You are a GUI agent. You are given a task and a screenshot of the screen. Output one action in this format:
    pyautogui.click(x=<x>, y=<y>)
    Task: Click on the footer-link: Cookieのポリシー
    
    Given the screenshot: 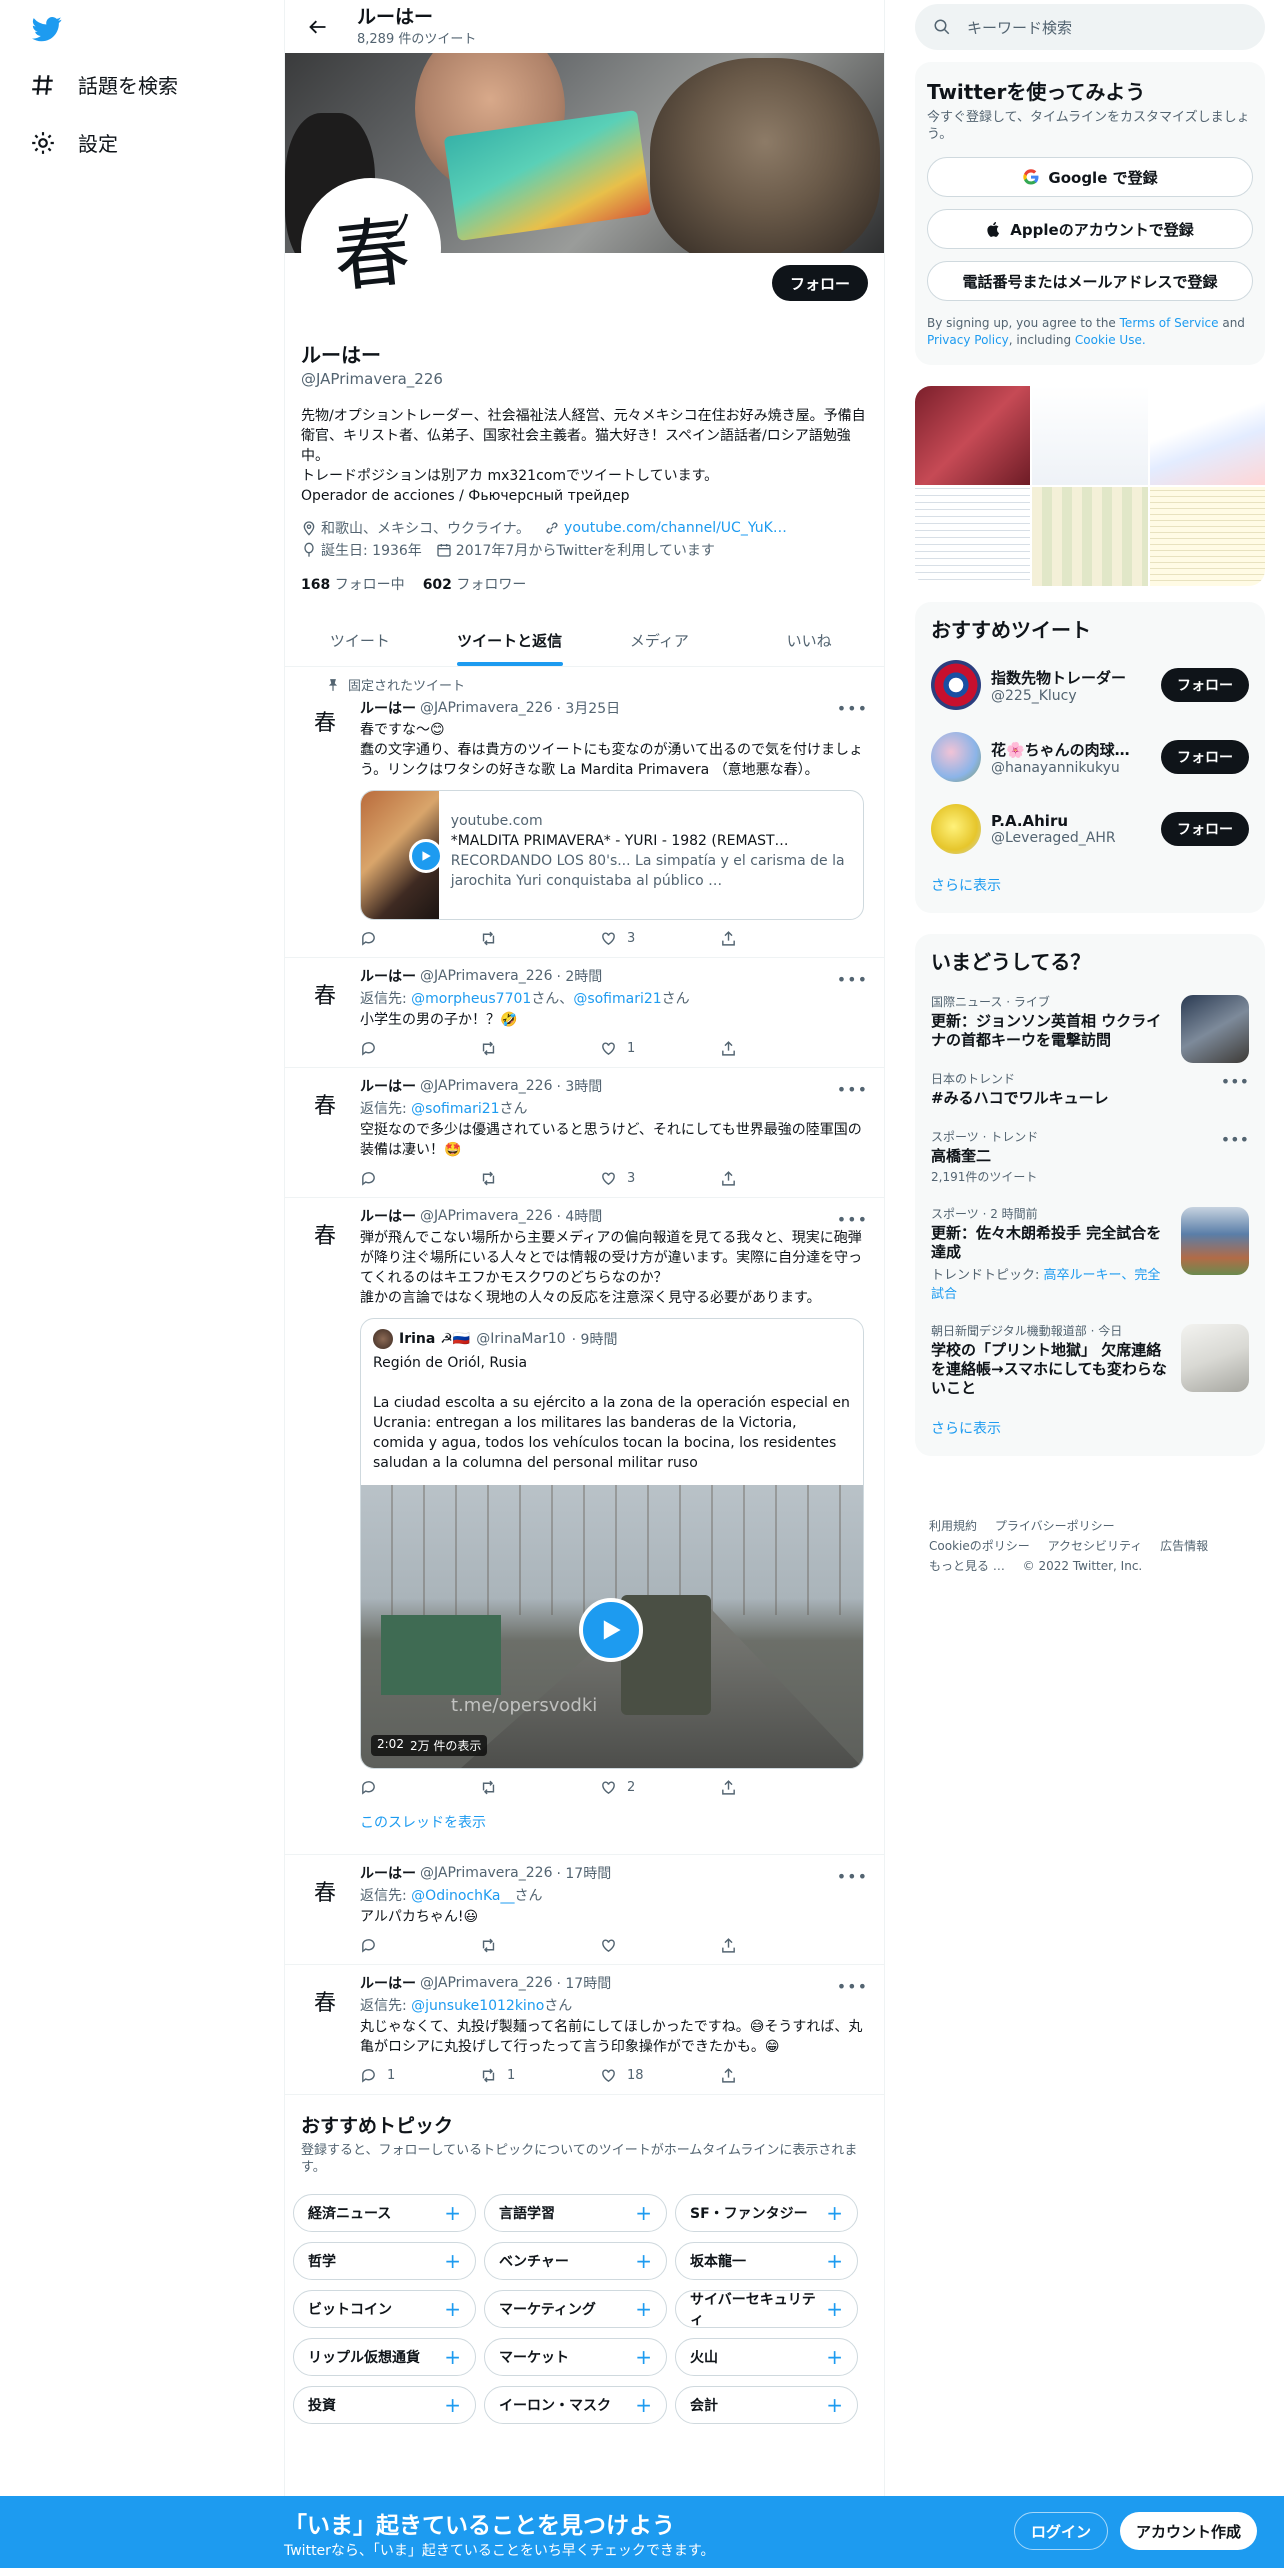 What is the action you would take?
    pyautogui.click(x=979, y=1546)
    